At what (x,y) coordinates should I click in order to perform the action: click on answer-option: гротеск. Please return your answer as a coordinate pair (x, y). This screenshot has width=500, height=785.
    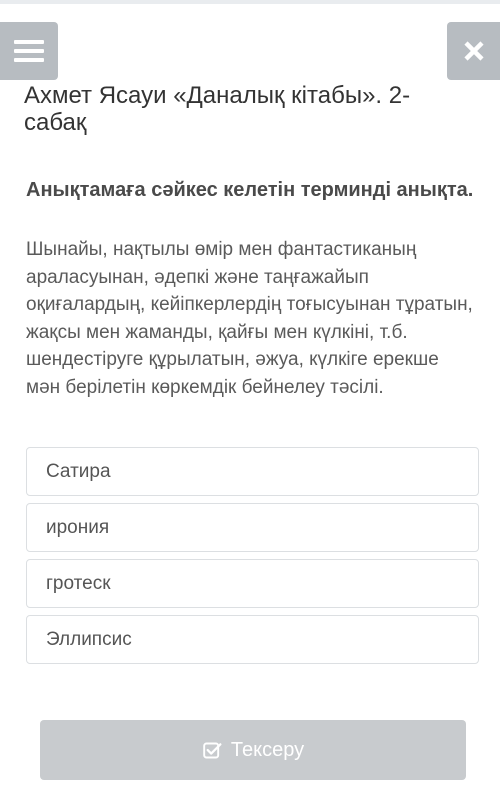
    Looking at the image, I should click on (252, 583).